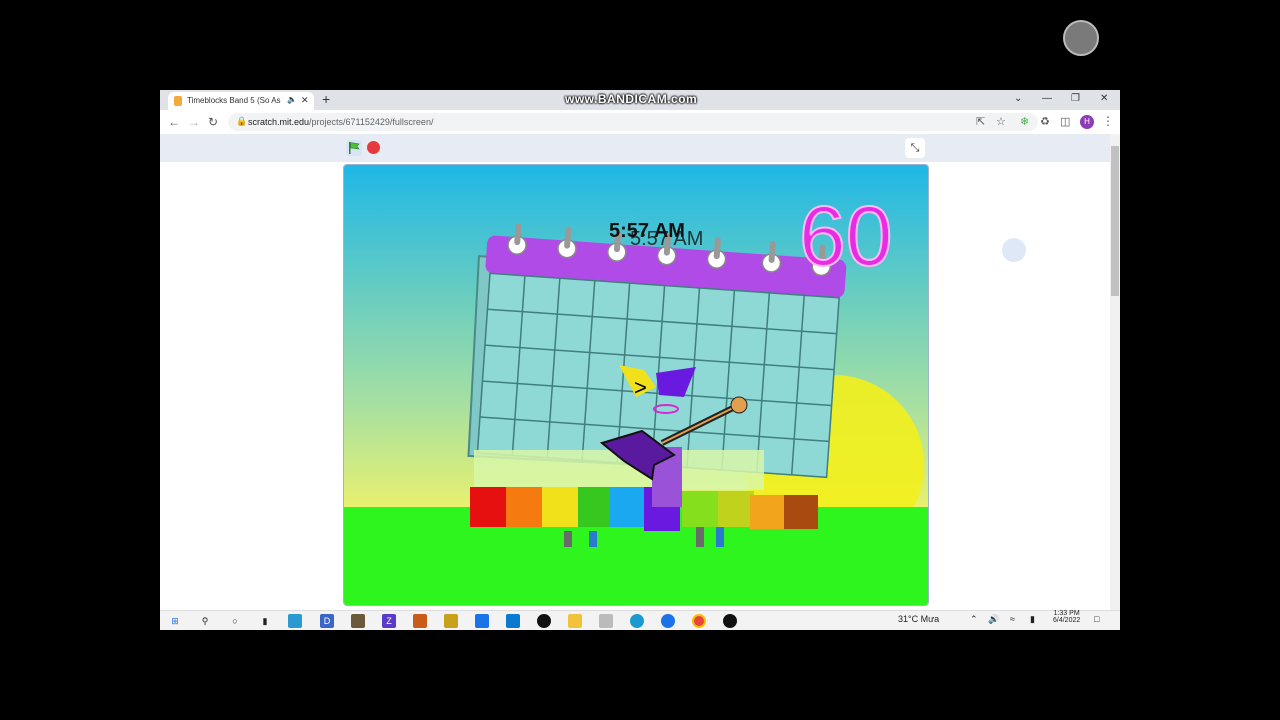  What do you see at coordinates (1032, 619) in the screenshot?
I see `battery-icon: ▮` at bounding box center [1032, 619].